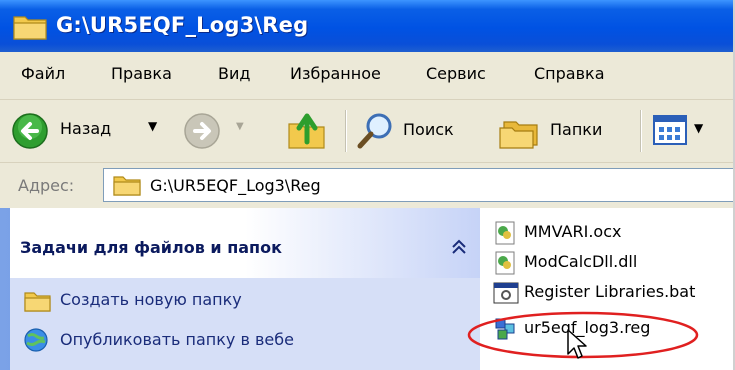 This screenshot has height=370, width=735. What do you see at coordinates (577, 344) in the screenshot?
I see `mouse-pointer-icon` at bounding box center [577, 344].